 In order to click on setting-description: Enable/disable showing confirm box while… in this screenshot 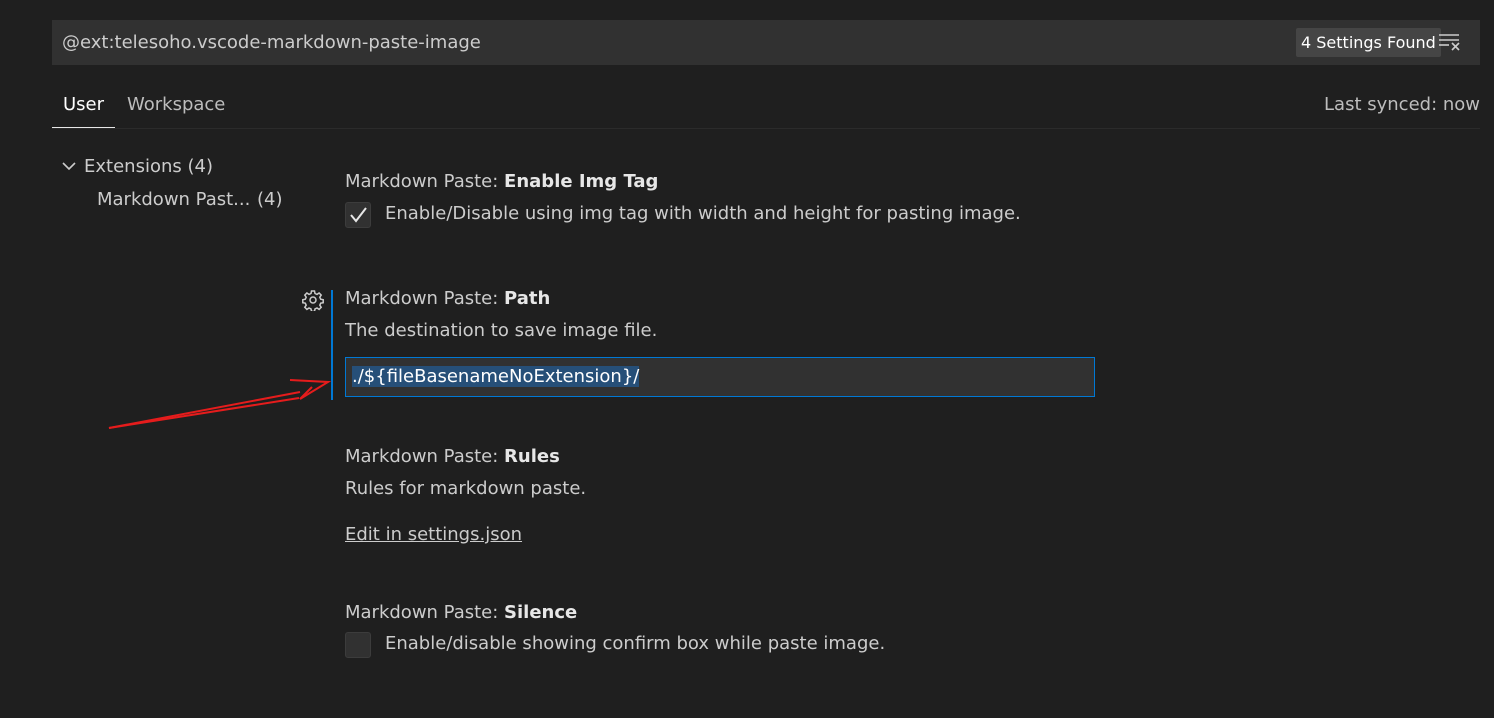, I will do `click(635, 643)`.